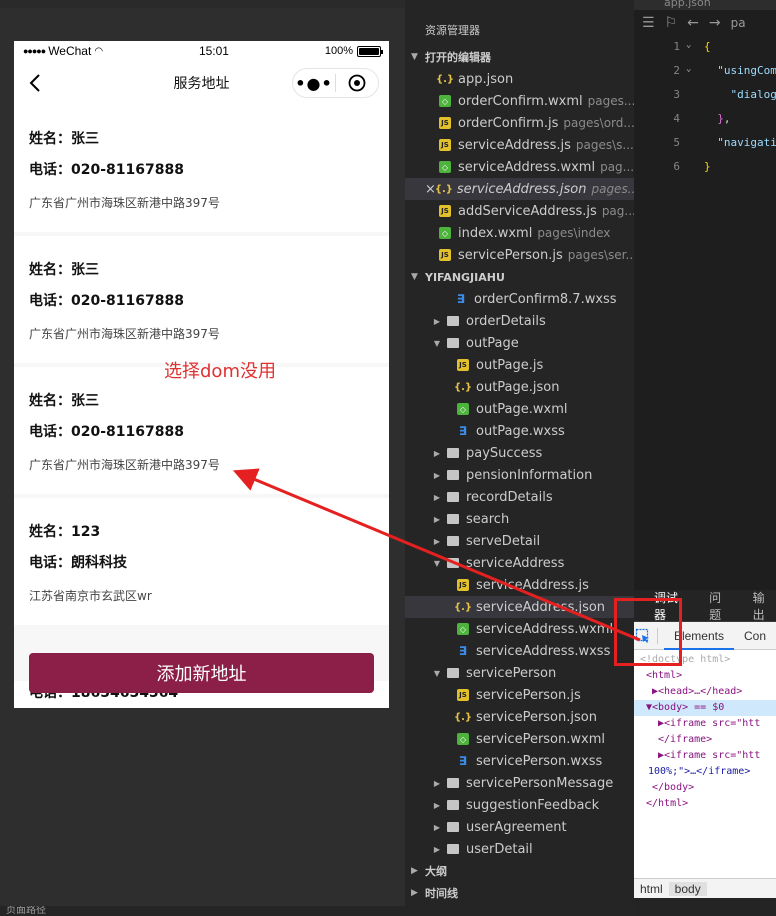  Describe the element at coordinates (540, 783) in the screenshot. I see `item-name: servicePersonMessage` at that location.